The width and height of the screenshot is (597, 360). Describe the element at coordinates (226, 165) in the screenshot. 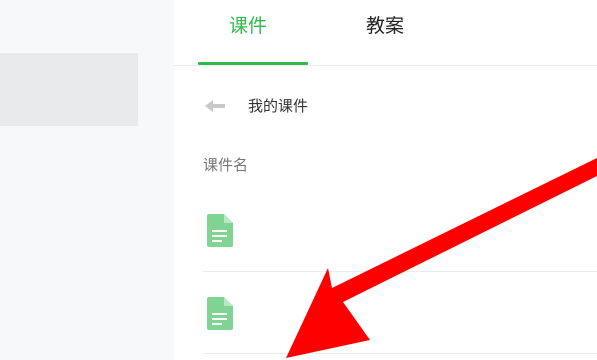

I see `column-header-name: 课件名` at that location.